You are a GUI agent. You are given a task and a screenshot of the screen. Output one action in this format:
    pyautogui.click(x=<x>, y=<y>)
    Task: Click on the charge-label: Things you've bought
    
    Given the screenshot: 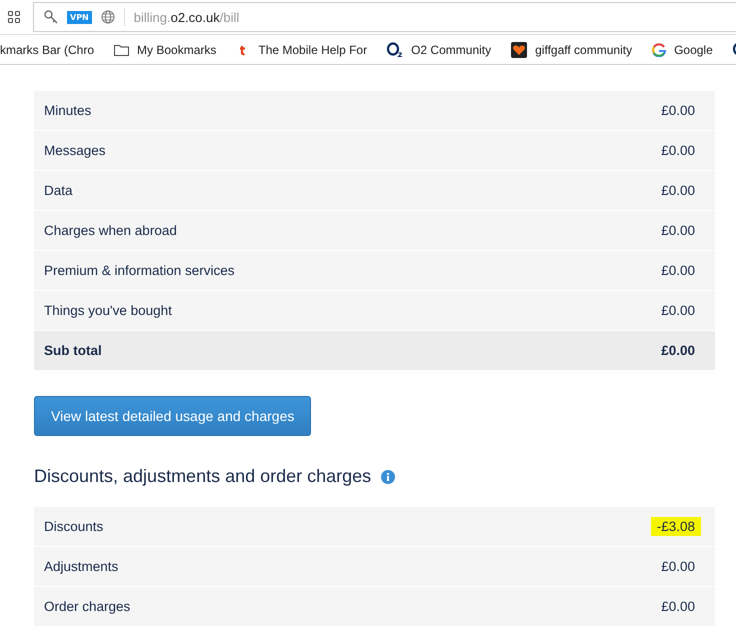 What is the action you would take?
    pyautogui.click(x=108, y=310)
    